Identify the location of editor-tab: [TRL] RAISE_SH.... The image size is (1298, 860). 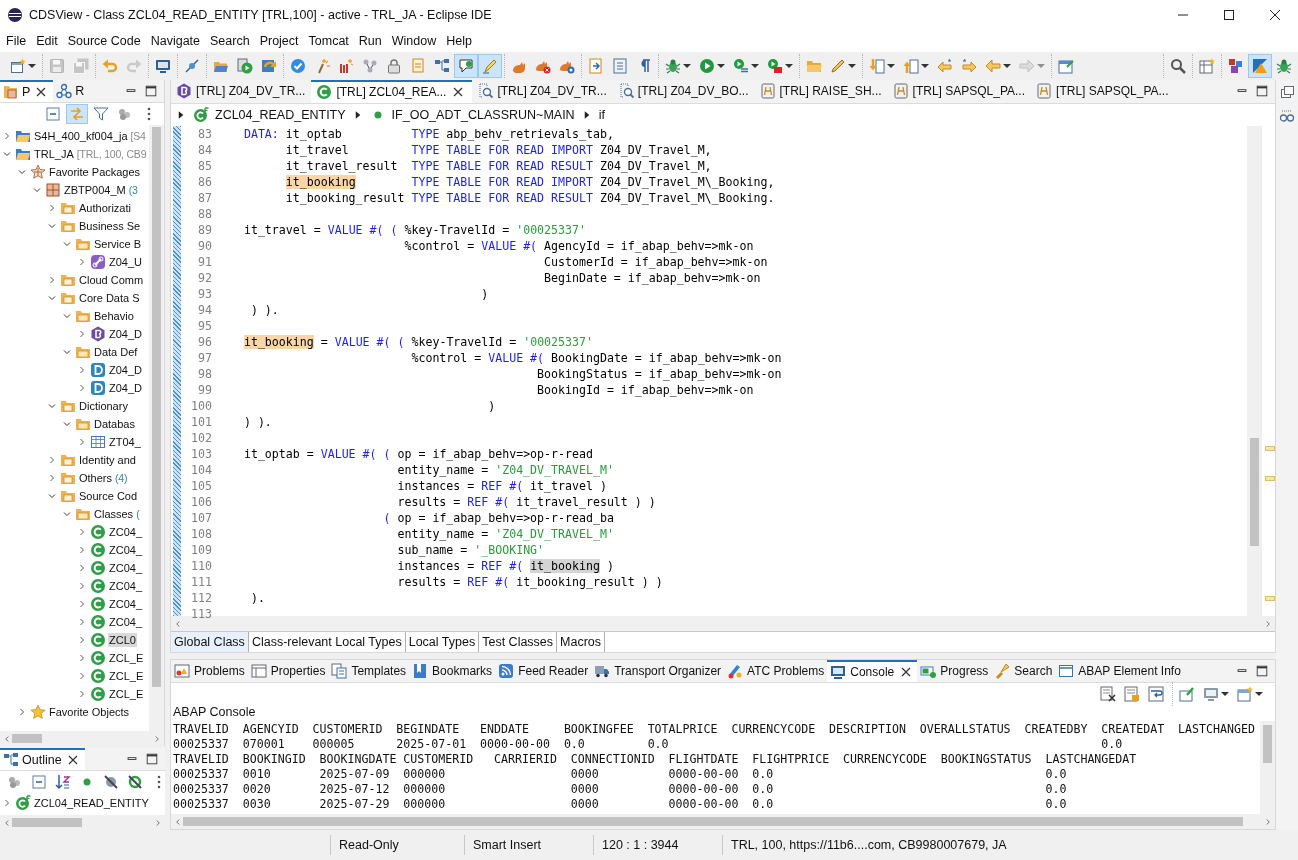
(821, 91).